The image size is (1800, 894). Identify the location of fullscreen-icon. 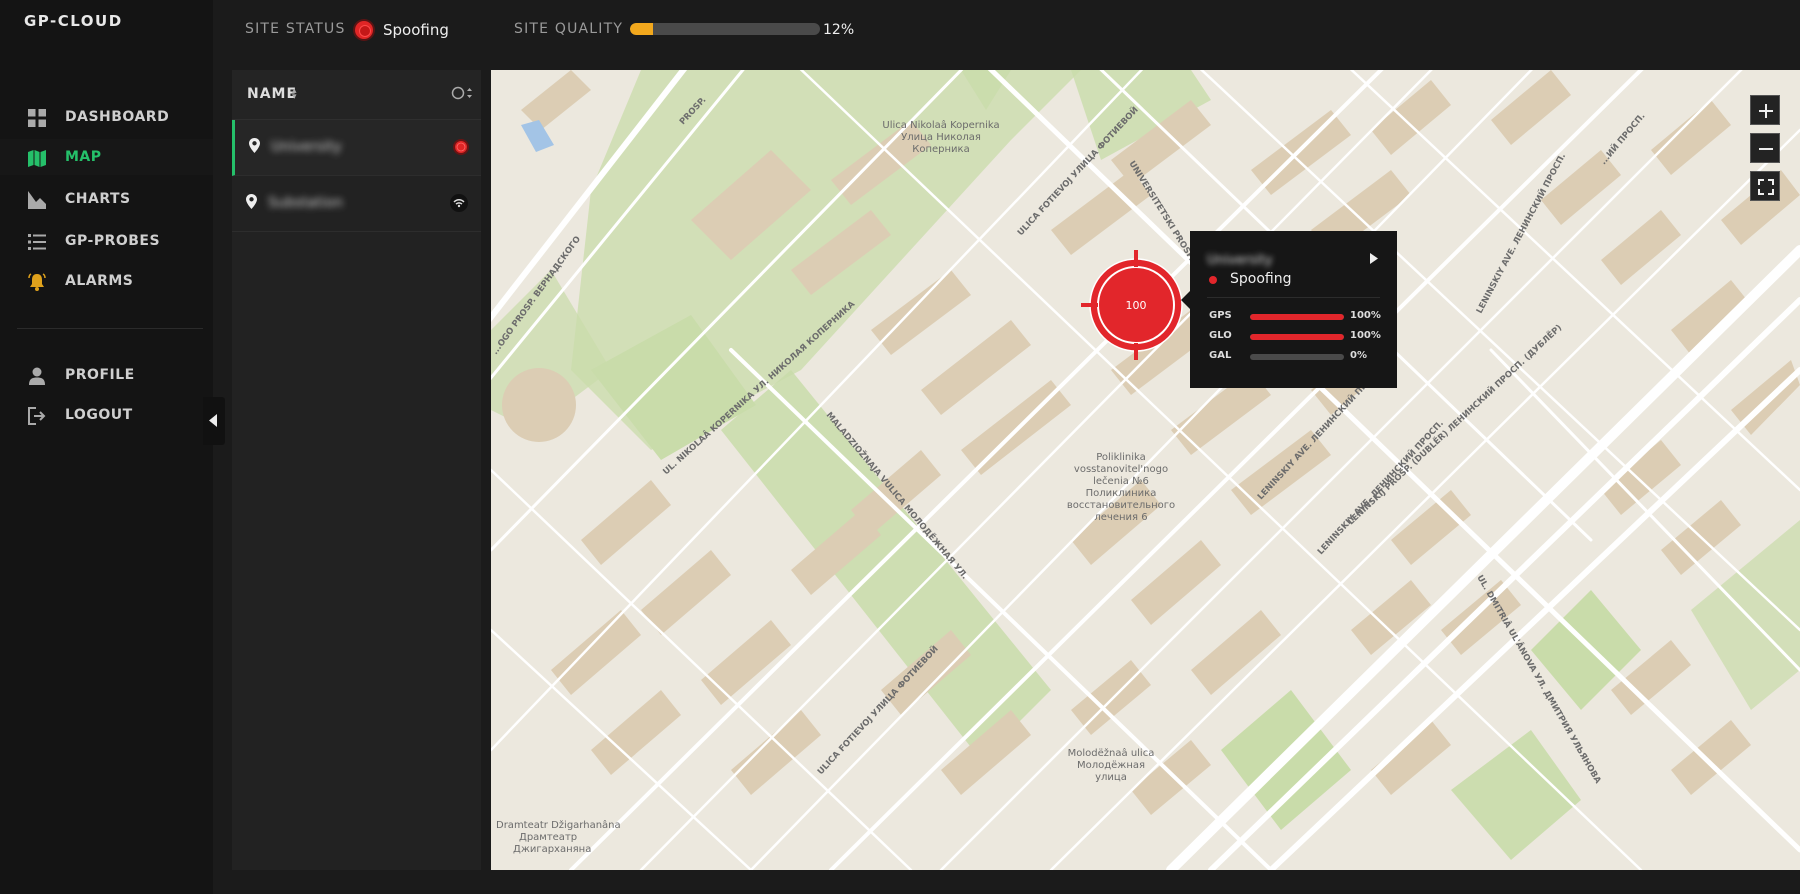
(1766, 187).